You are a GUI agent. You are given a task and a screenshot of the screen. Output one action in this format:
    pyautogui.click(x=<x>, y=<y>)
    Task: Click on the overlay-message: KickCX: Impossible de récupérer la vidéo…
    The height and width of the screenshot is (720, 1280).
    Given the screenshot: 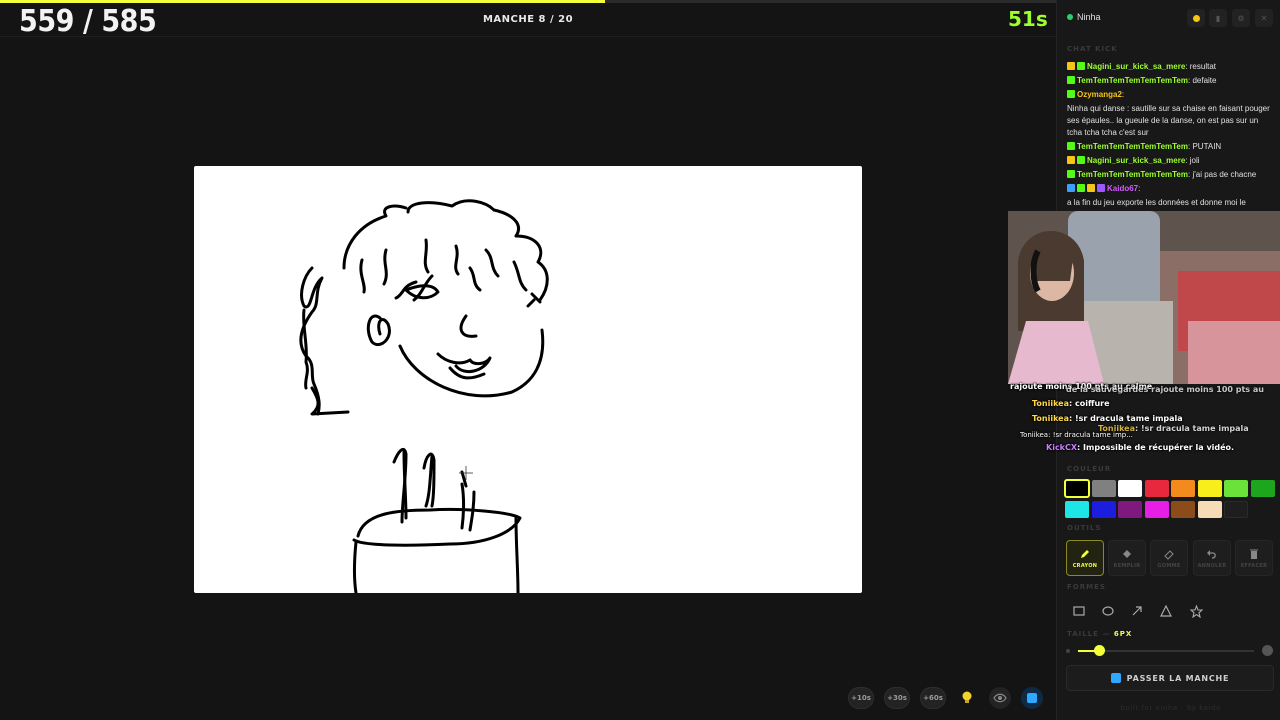 What is the action you would take?
    pyautogui.click(x=1140, y=447)
    